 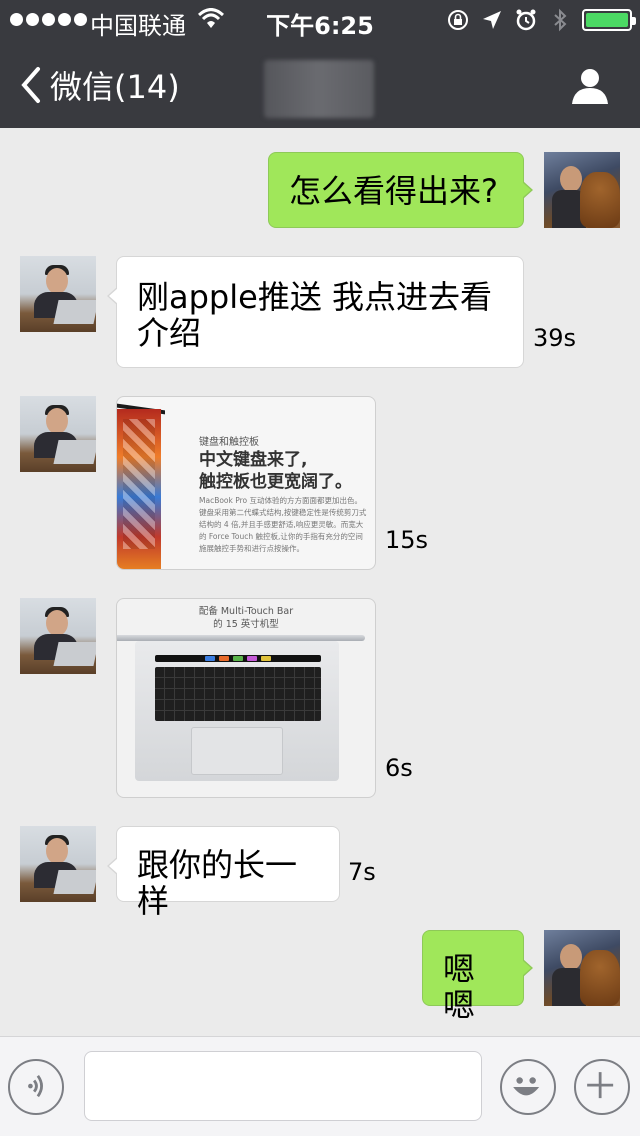 What do you see at coordinates (217, 883) in the screenshot?
I see `message-text: 跟你的长一样` at bounding box center [217, 883].